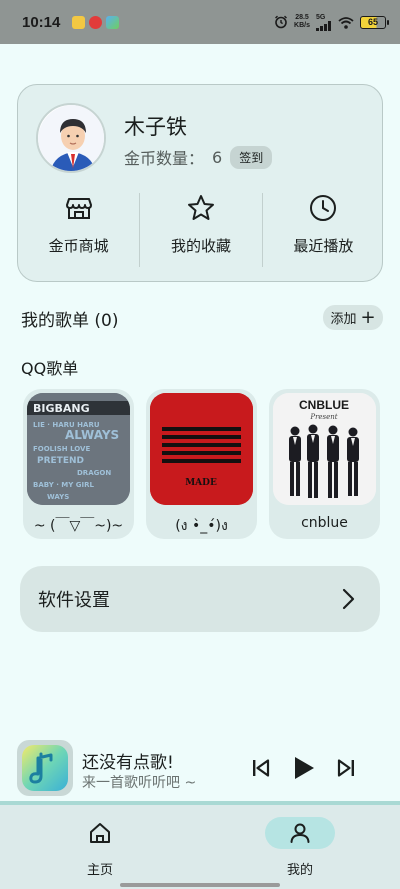 This screenshot has width=400, height=889. Describe the element at coordinates (323, 231) in the screenshot. I see `recent-play-button: 最近播放` at that location.